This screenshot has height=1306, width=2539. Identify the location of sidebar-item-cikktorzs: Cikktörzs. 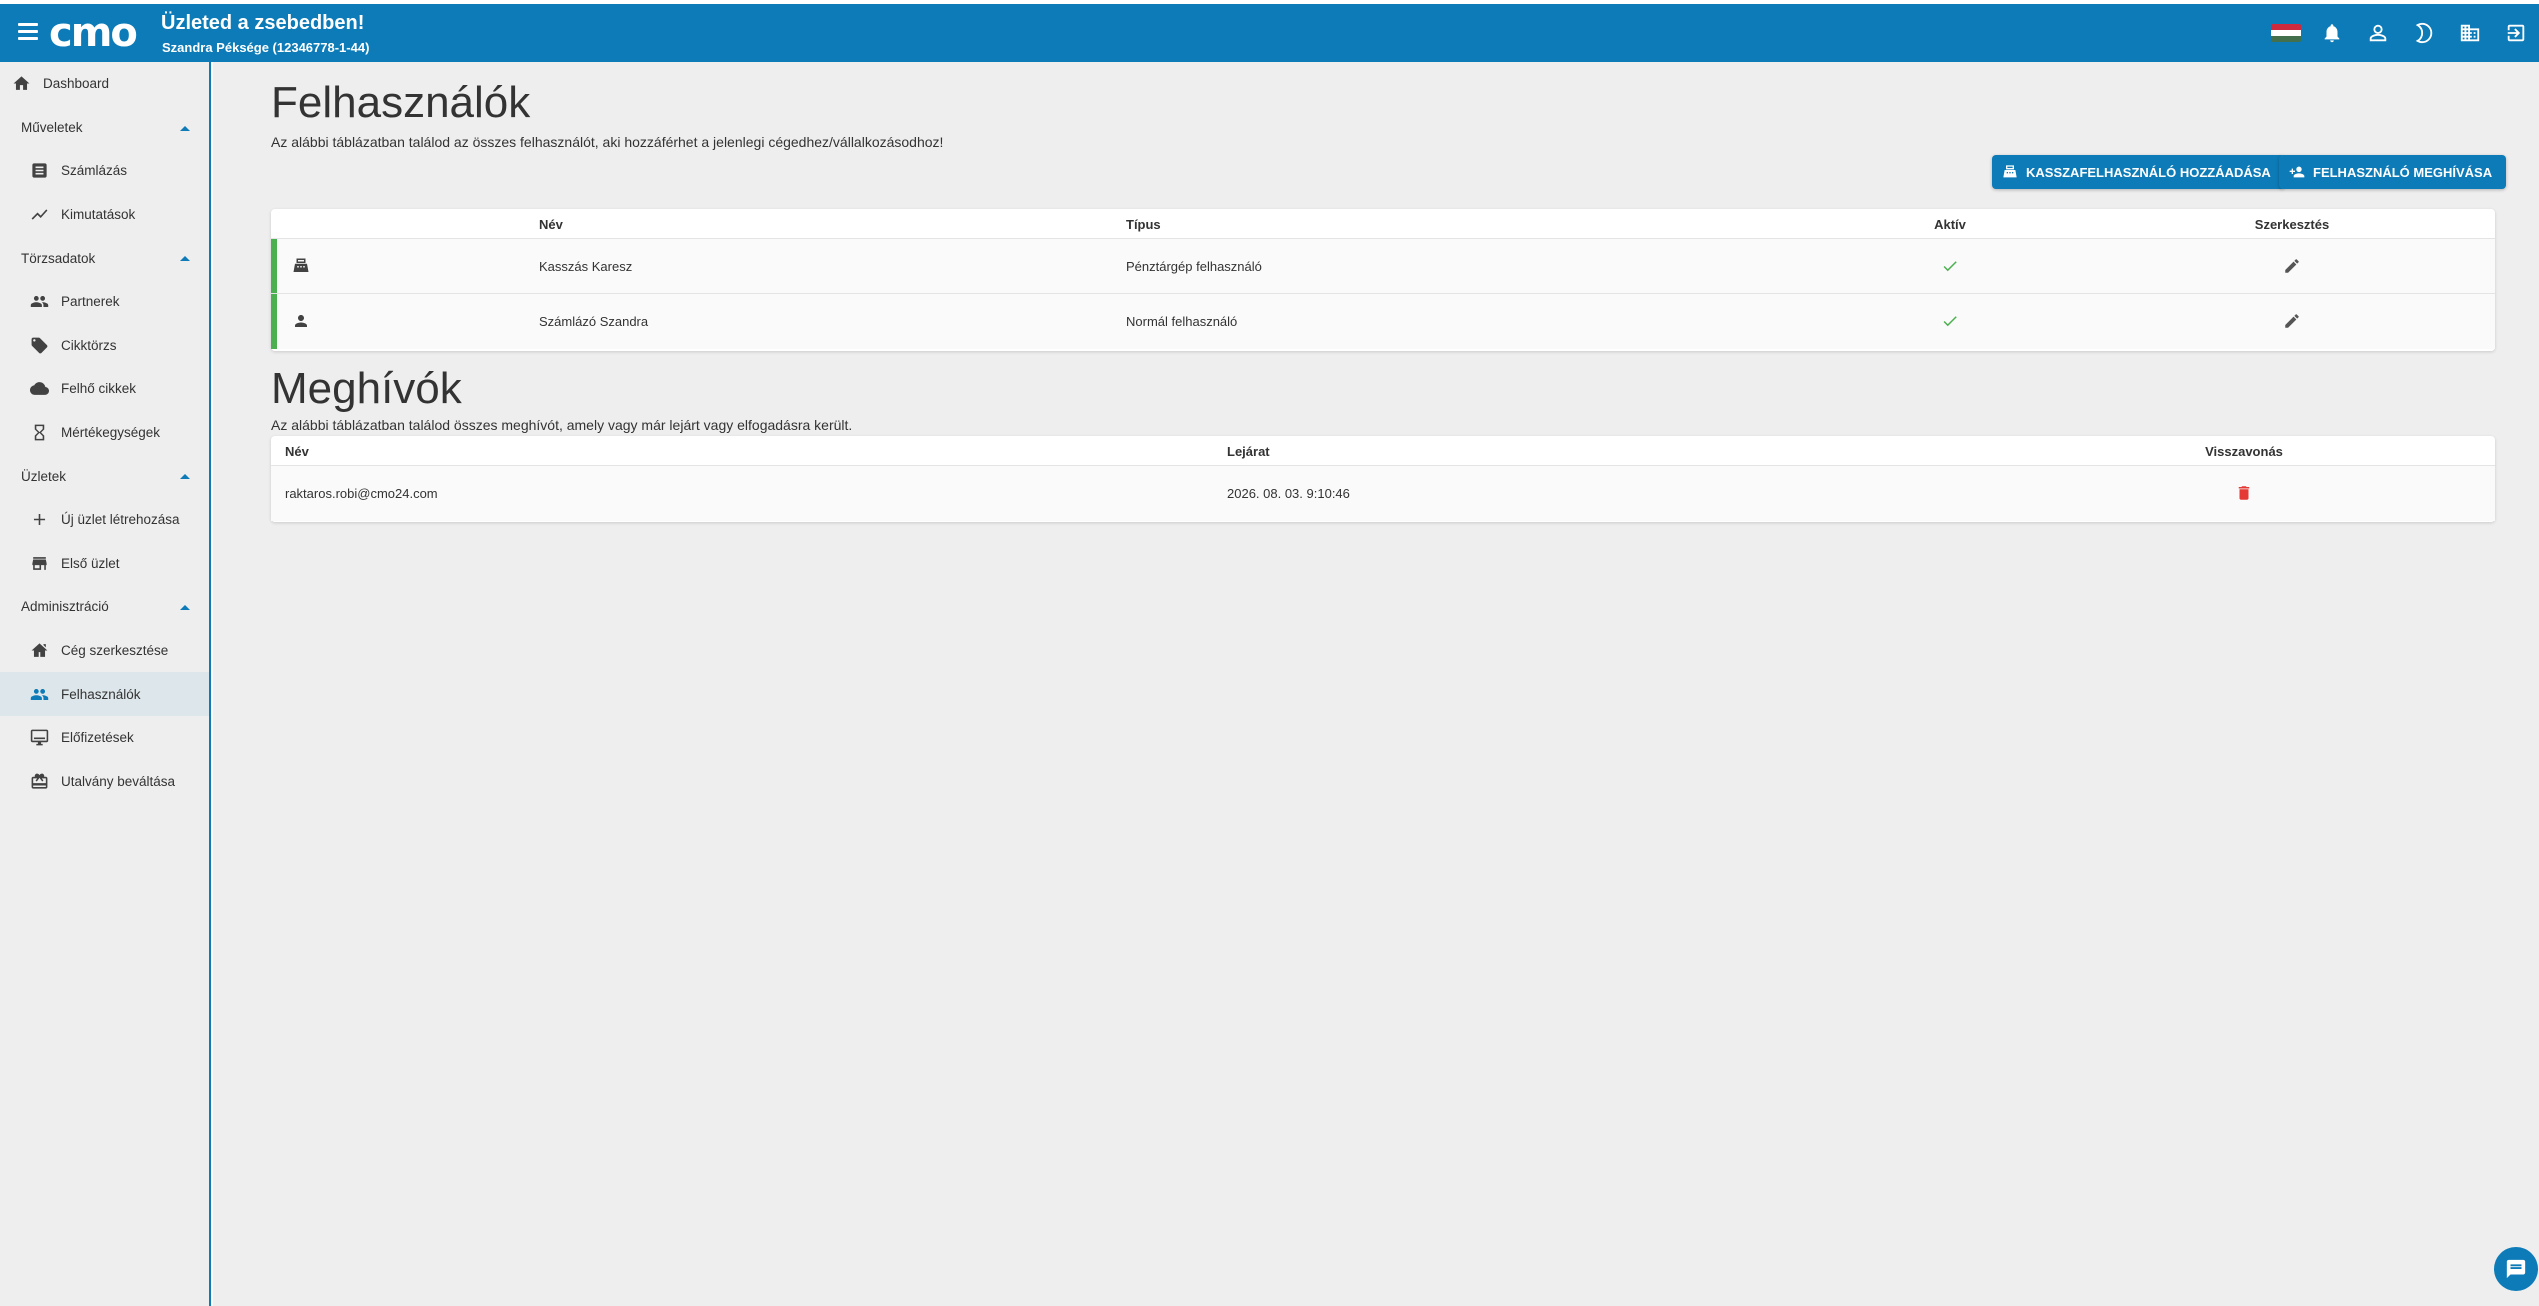
(104, 346).